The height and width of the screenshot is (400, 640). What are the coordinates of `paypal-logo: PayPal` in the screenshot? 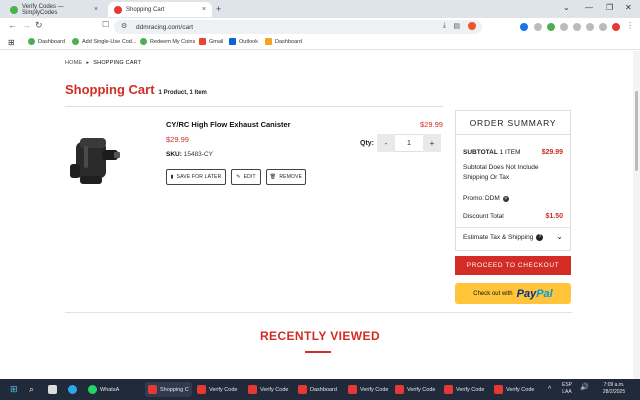 It's located at (534, 293).